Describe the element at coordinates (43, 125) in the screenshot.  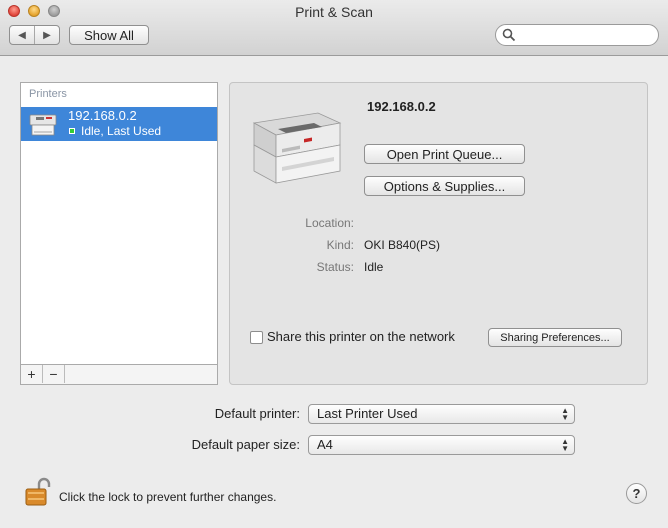
I see `printer-icon` at that location.